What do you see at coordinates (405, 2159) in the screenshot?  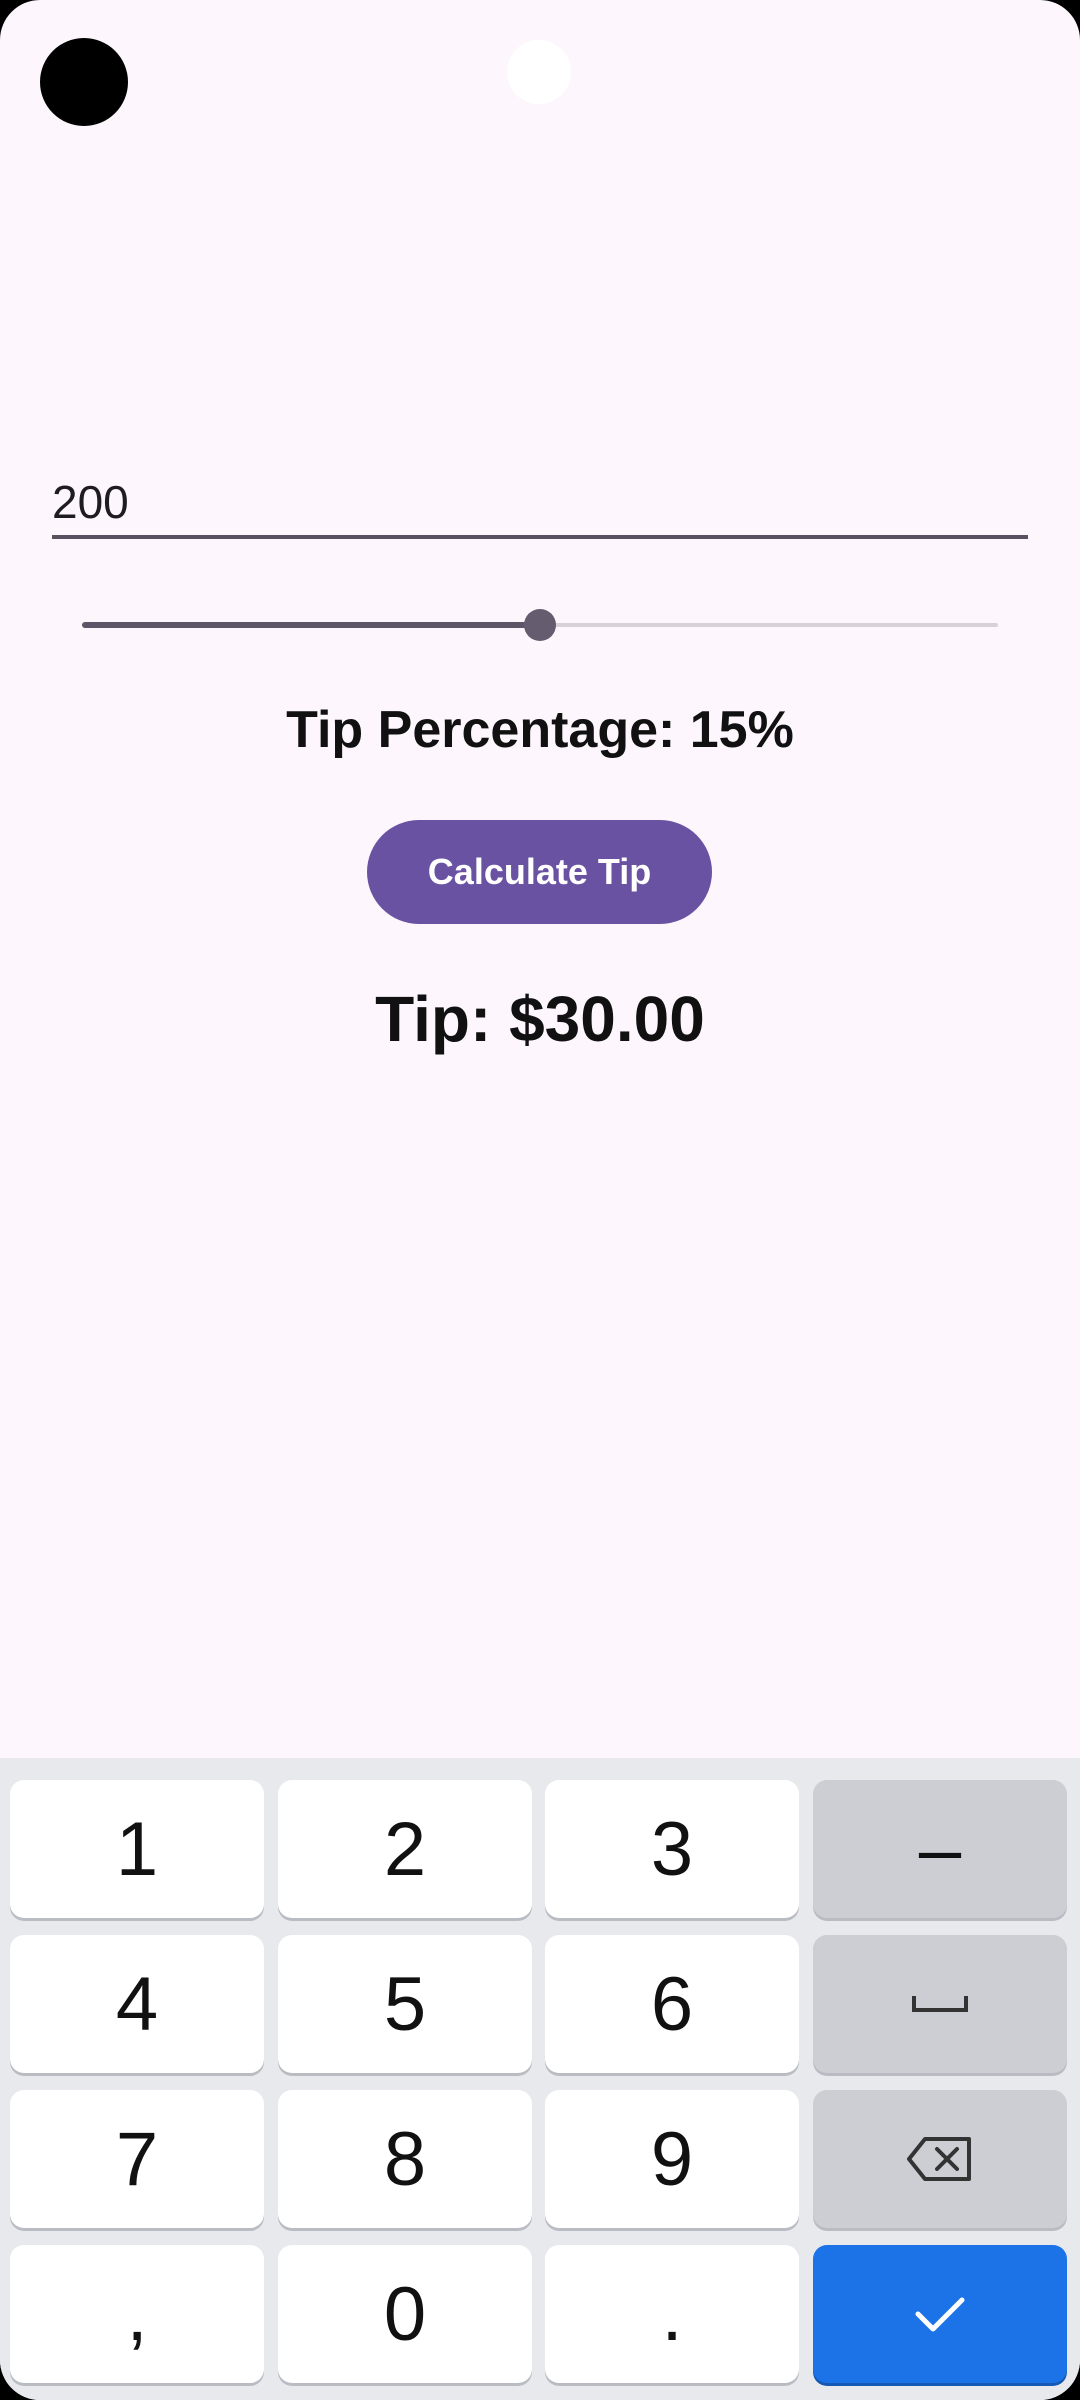 I see `key-8: 8` at bounding box center [405, 2159].